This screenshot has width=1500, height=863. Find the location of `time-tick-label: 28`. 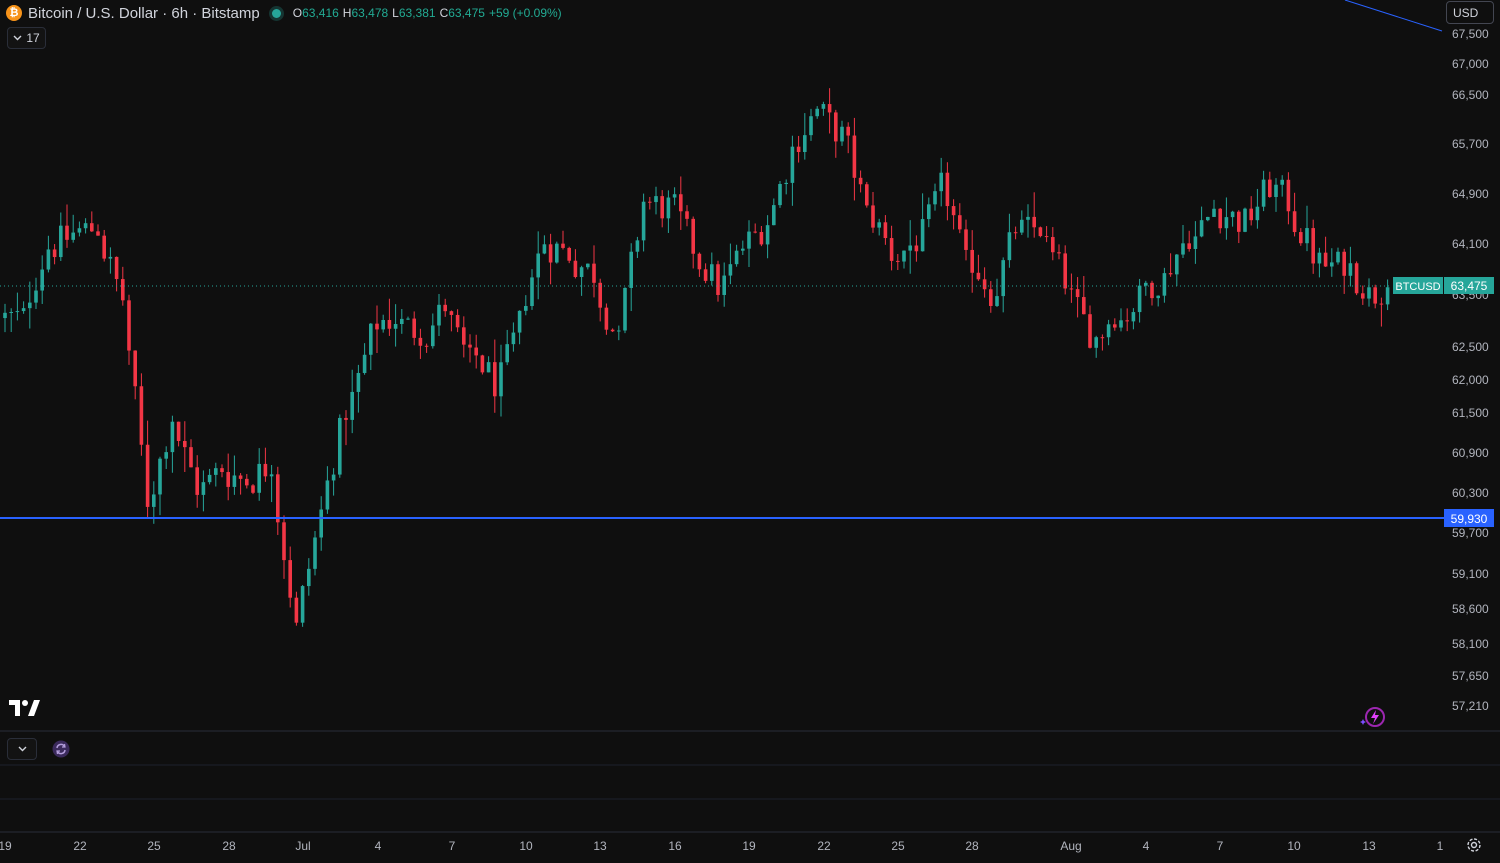

time-tick-label: 28 is located at coordinates (972, 846).